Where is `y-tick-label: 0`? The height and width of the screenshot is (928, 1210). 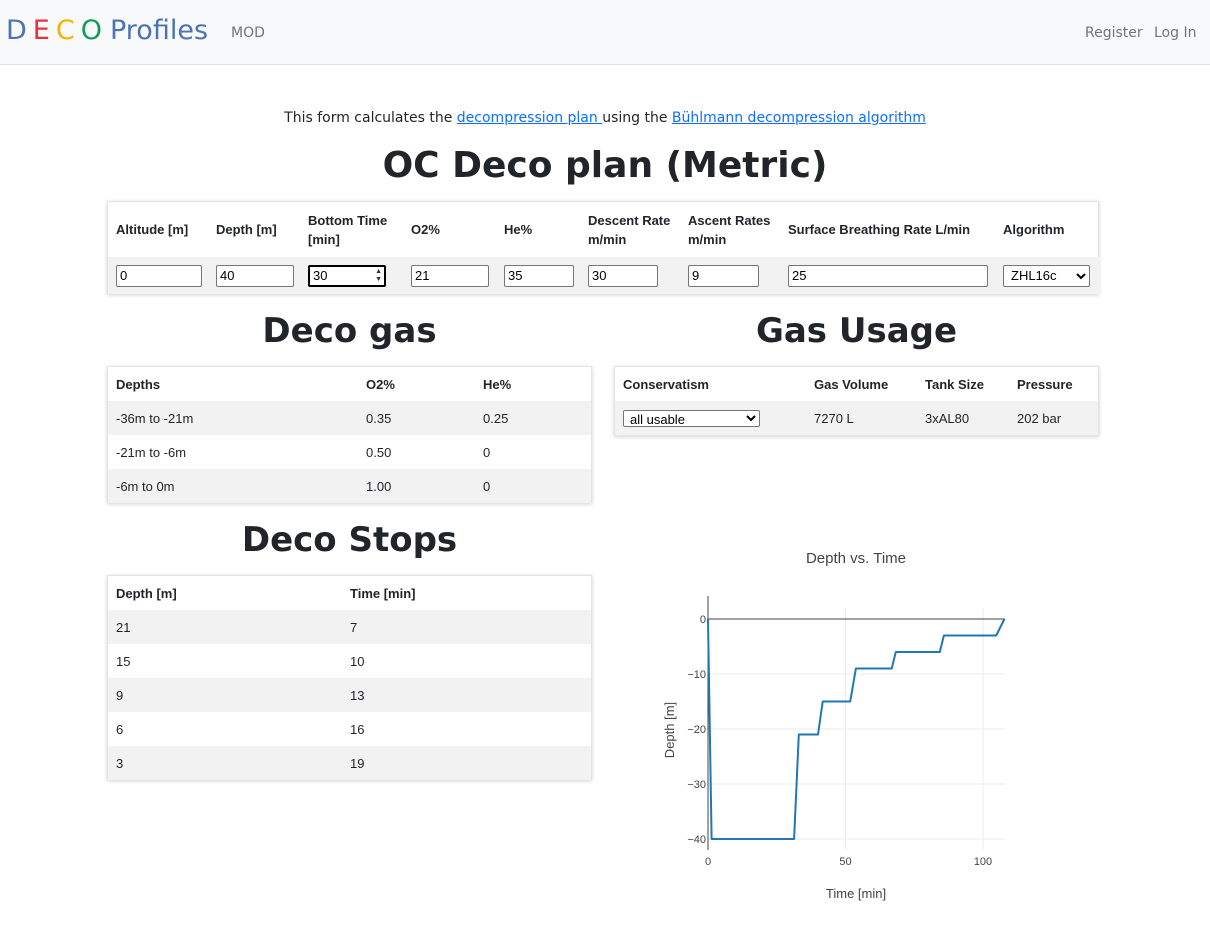
y-tick-label: 0 is located at coordinates (703, 620).